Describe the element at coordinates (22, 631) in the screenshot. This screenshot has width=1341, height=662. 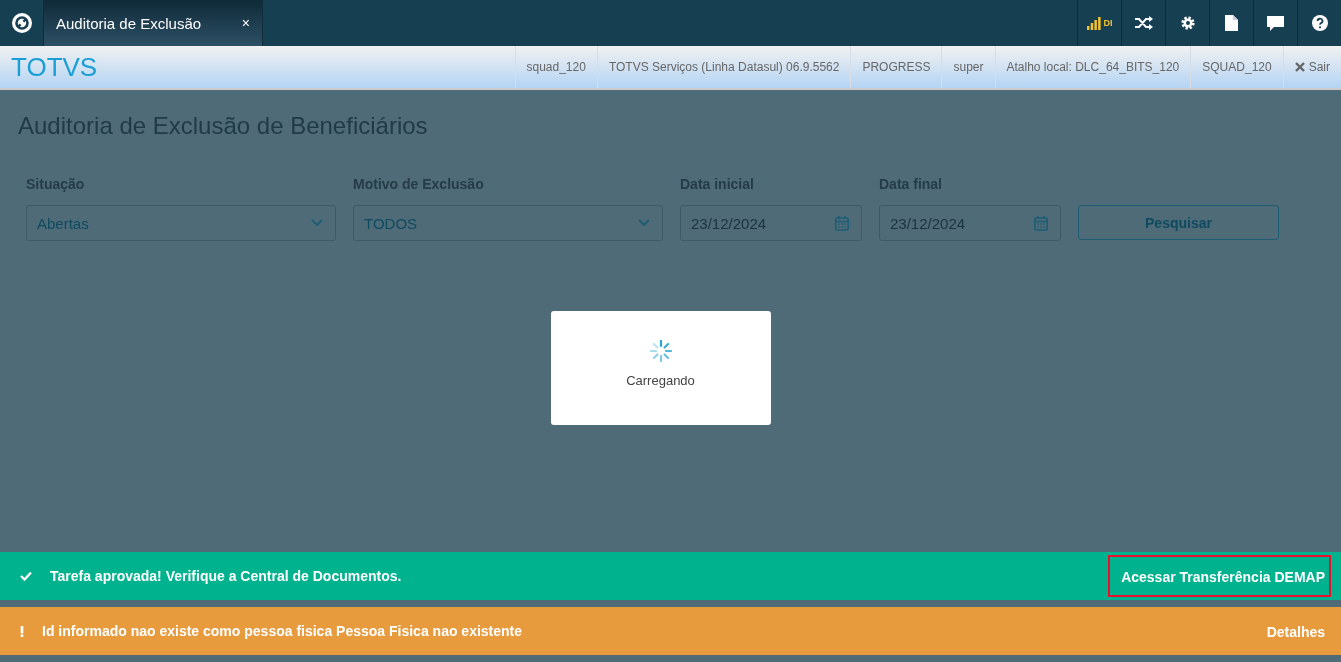
I see `exclamation-icon` at that location.